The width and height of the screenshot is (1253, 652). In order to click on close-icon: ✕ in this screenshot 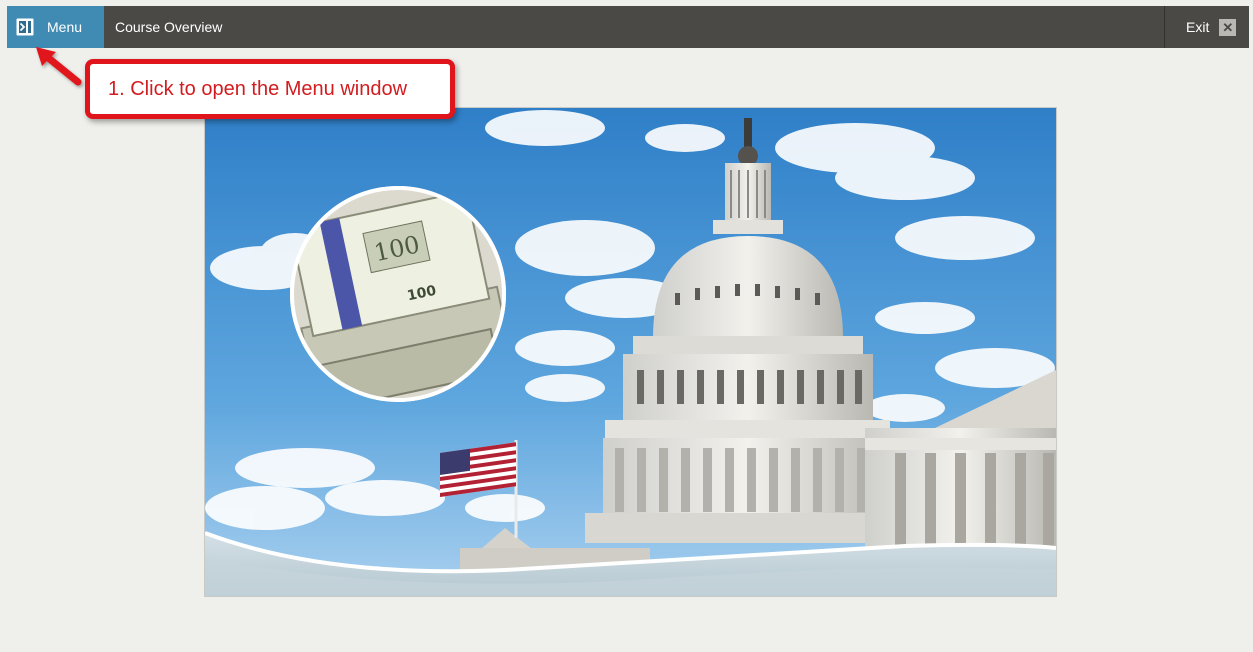, I will do `click(1228, 27)`.